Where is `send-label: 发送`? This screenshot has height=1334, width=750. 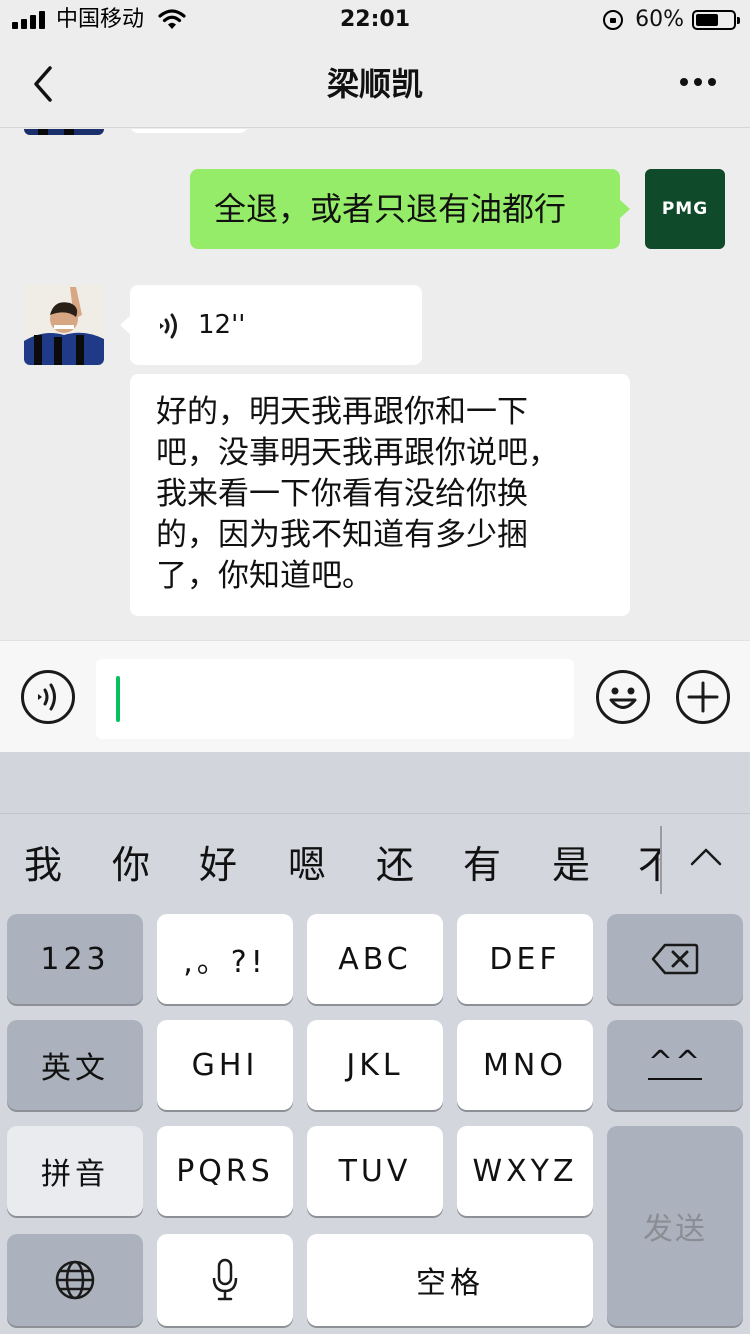 send-label: 发送 is located at coordinates (675, 1229).